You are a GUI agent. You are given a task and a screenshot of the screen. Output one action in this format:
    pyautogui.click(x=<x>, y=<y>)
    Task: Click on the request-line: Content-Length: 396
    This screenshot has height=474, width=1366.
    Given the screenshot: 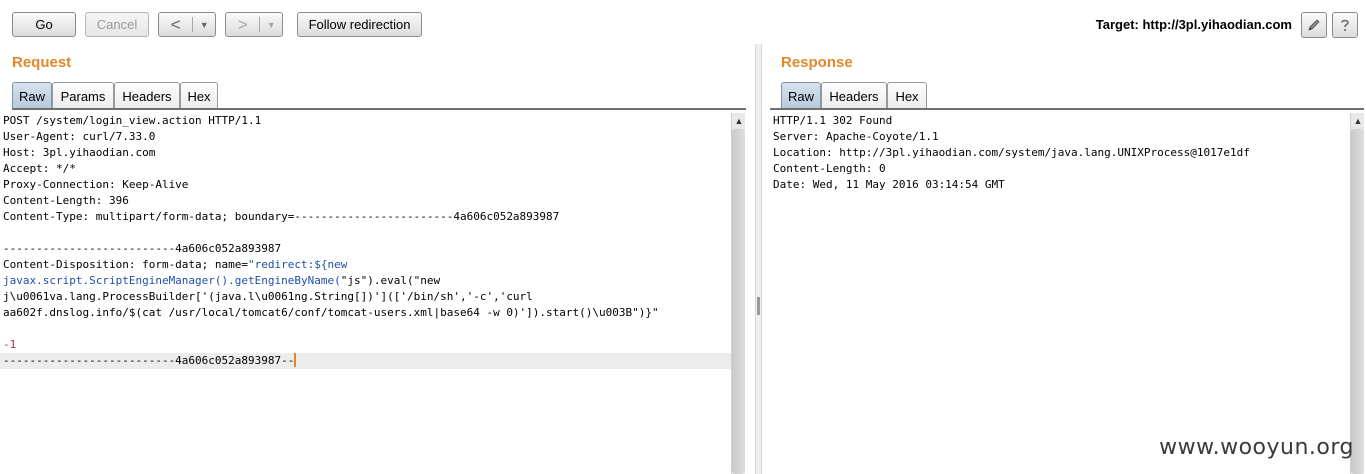 What is the action you would take?
    pyautogui.click(x=66, y=200)
    